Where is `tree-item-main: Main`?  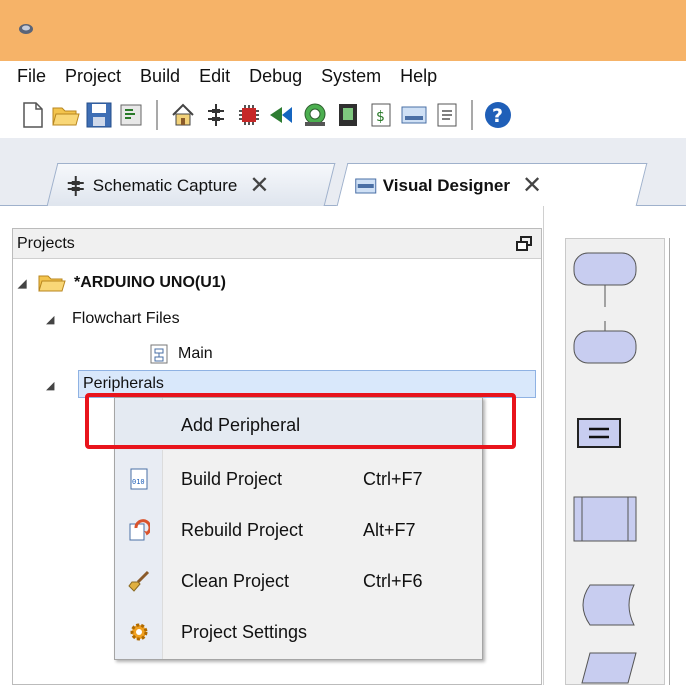
tree-item-main: Main is located at coordinates (181, 354).